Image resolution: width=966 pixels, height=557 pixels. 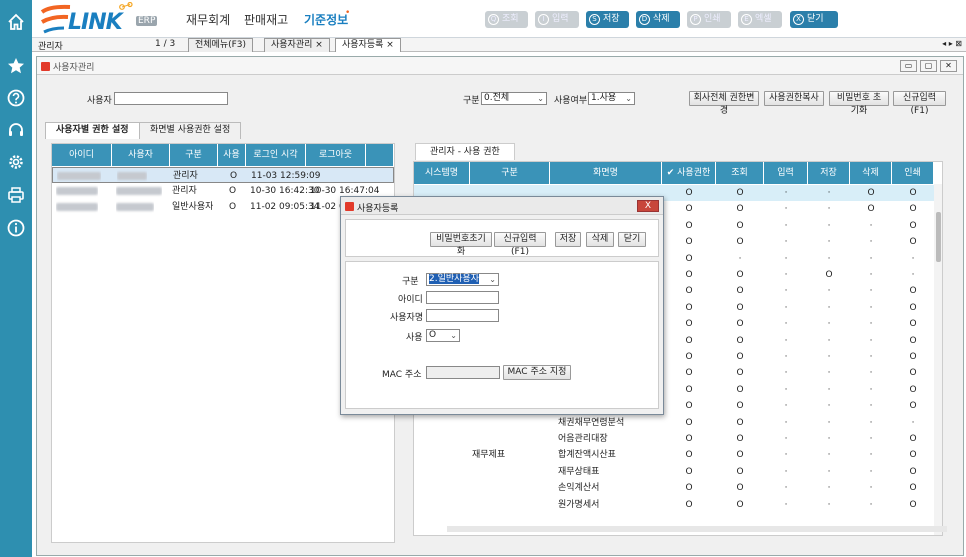 I want to click on col-use: 사용, so click(x=232, y=155).